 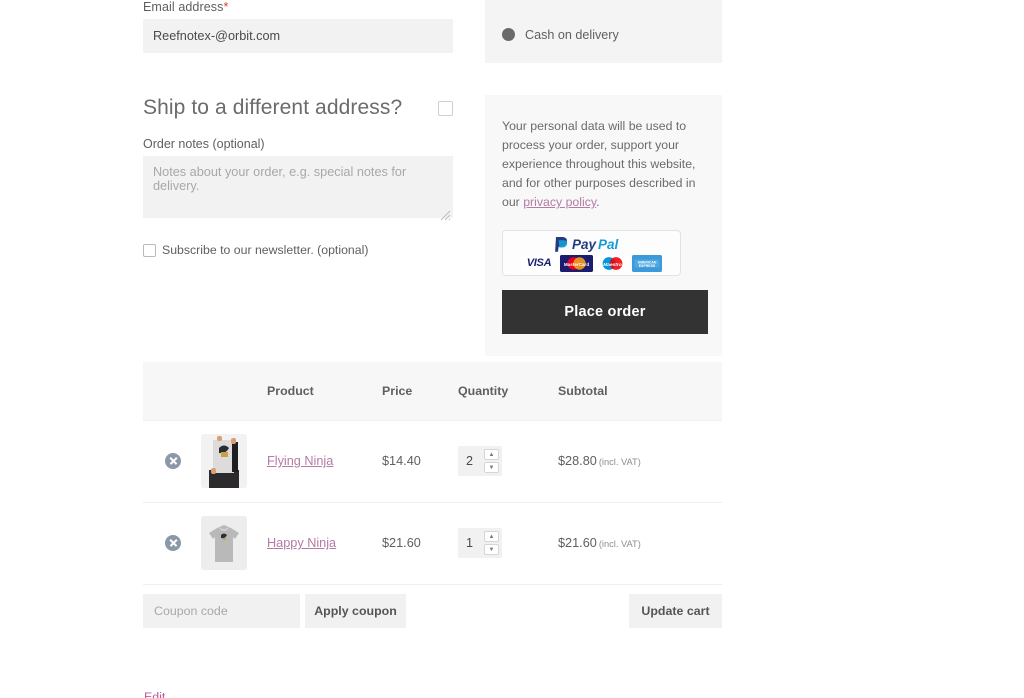 I want to click on column-header-thumbnail, so click(x=234, y=391).